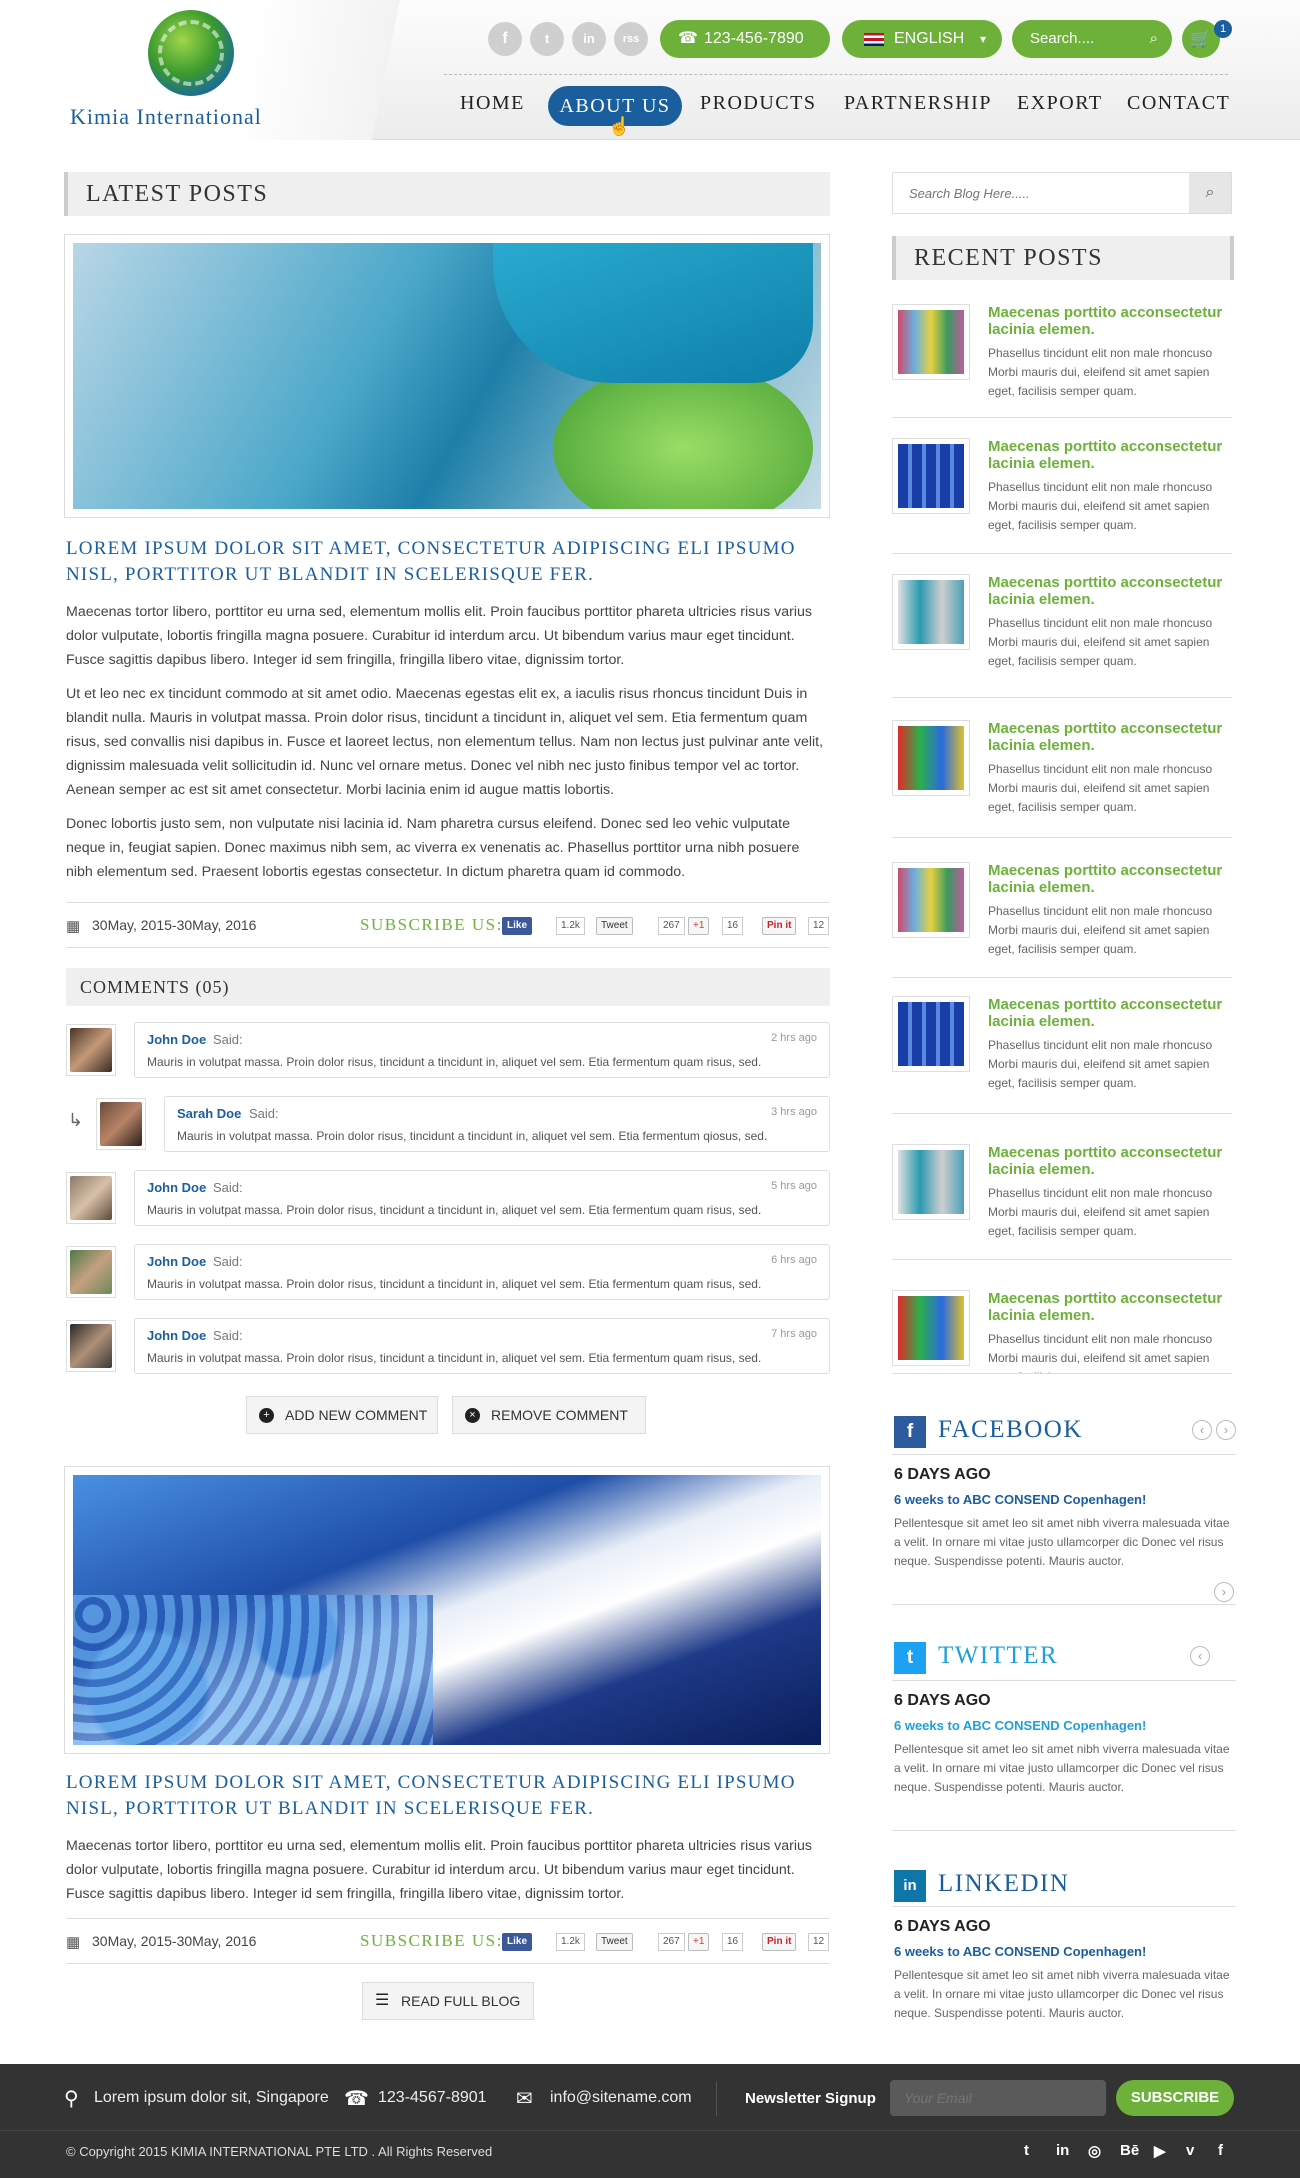  I want to click on post-image-frame, so click(447, 1610).